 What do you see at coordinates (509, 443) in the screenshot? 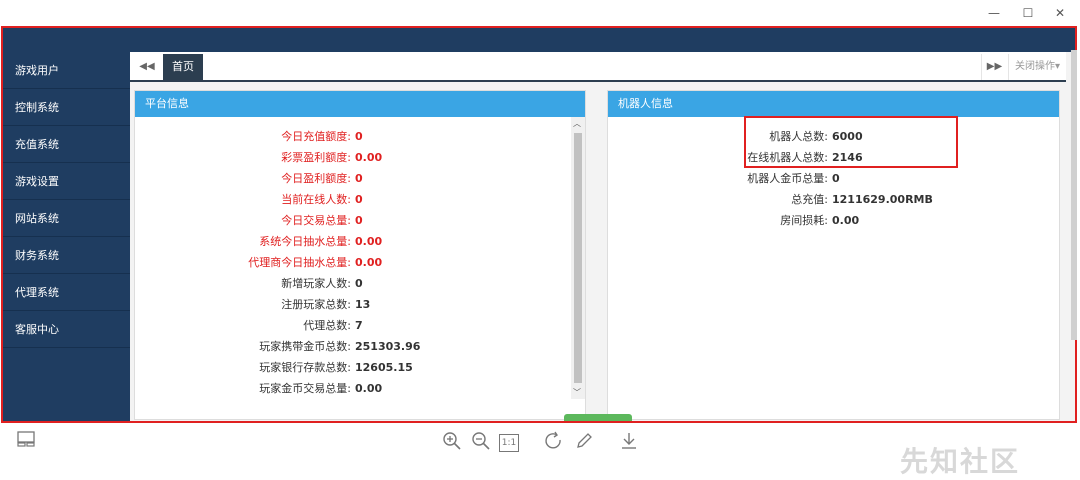
I see `actual-size-icon: 1:1` at bounding box center [509, 443].